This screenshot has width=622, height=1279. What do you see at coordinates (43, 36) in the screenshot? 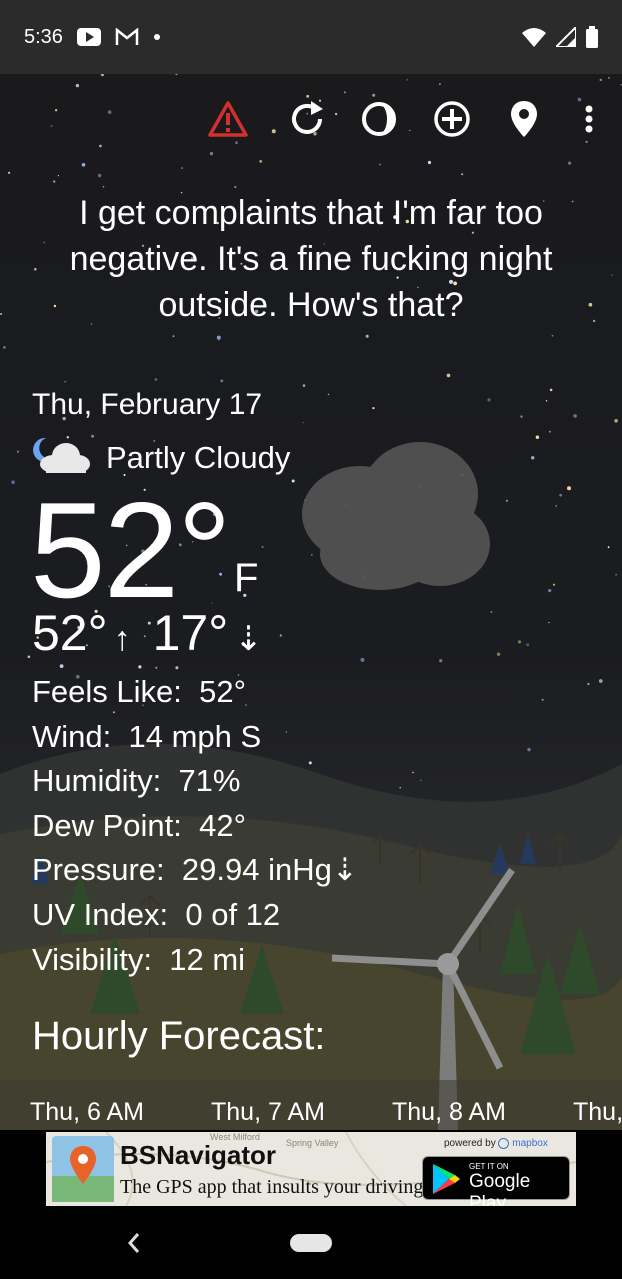
I see `status-time: 5:36` at bounding box center [43, 36].